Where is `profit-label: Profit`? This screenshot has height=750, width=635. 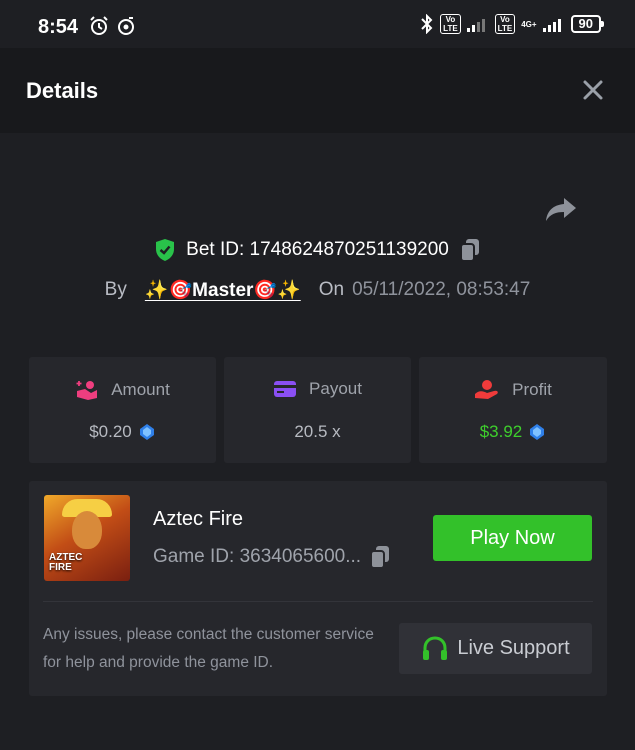
profit-label: Profit is located at coordinates (532, 389).